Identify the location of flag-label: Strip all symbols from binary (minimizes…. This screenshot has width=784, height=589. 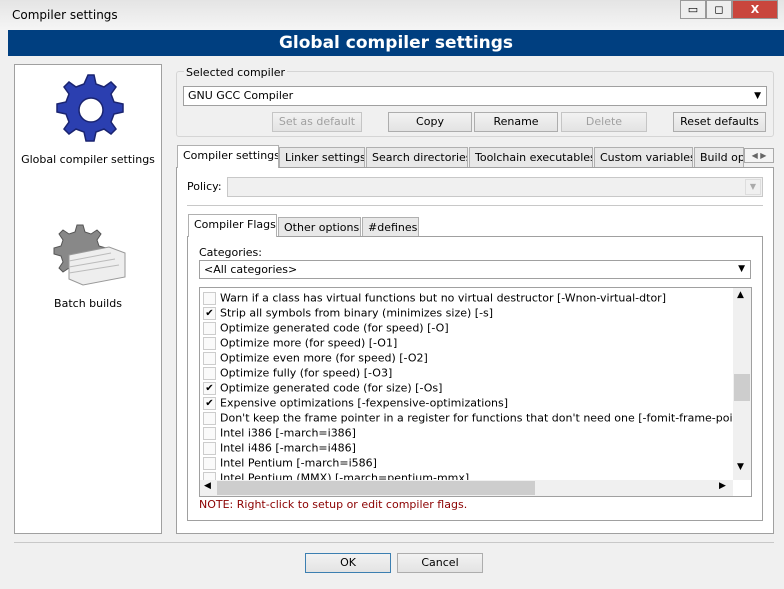
(357, 313).